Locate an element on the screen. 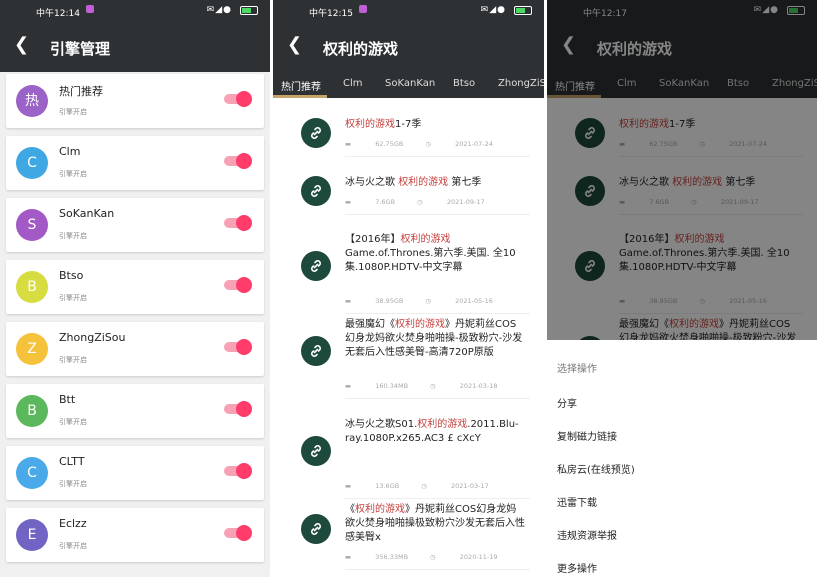 Image resolution: width=817 pixels, height=577 pixels. result-date: 2021-03-18 is located at coordinates (478, 386).